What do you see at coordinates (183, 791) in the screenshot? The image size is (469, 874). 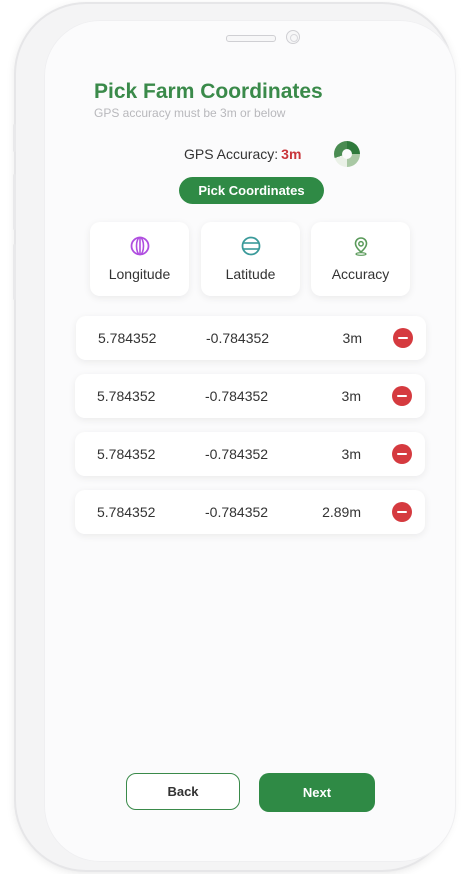 I see `back-button: Back` at bounding box center [183, 791].